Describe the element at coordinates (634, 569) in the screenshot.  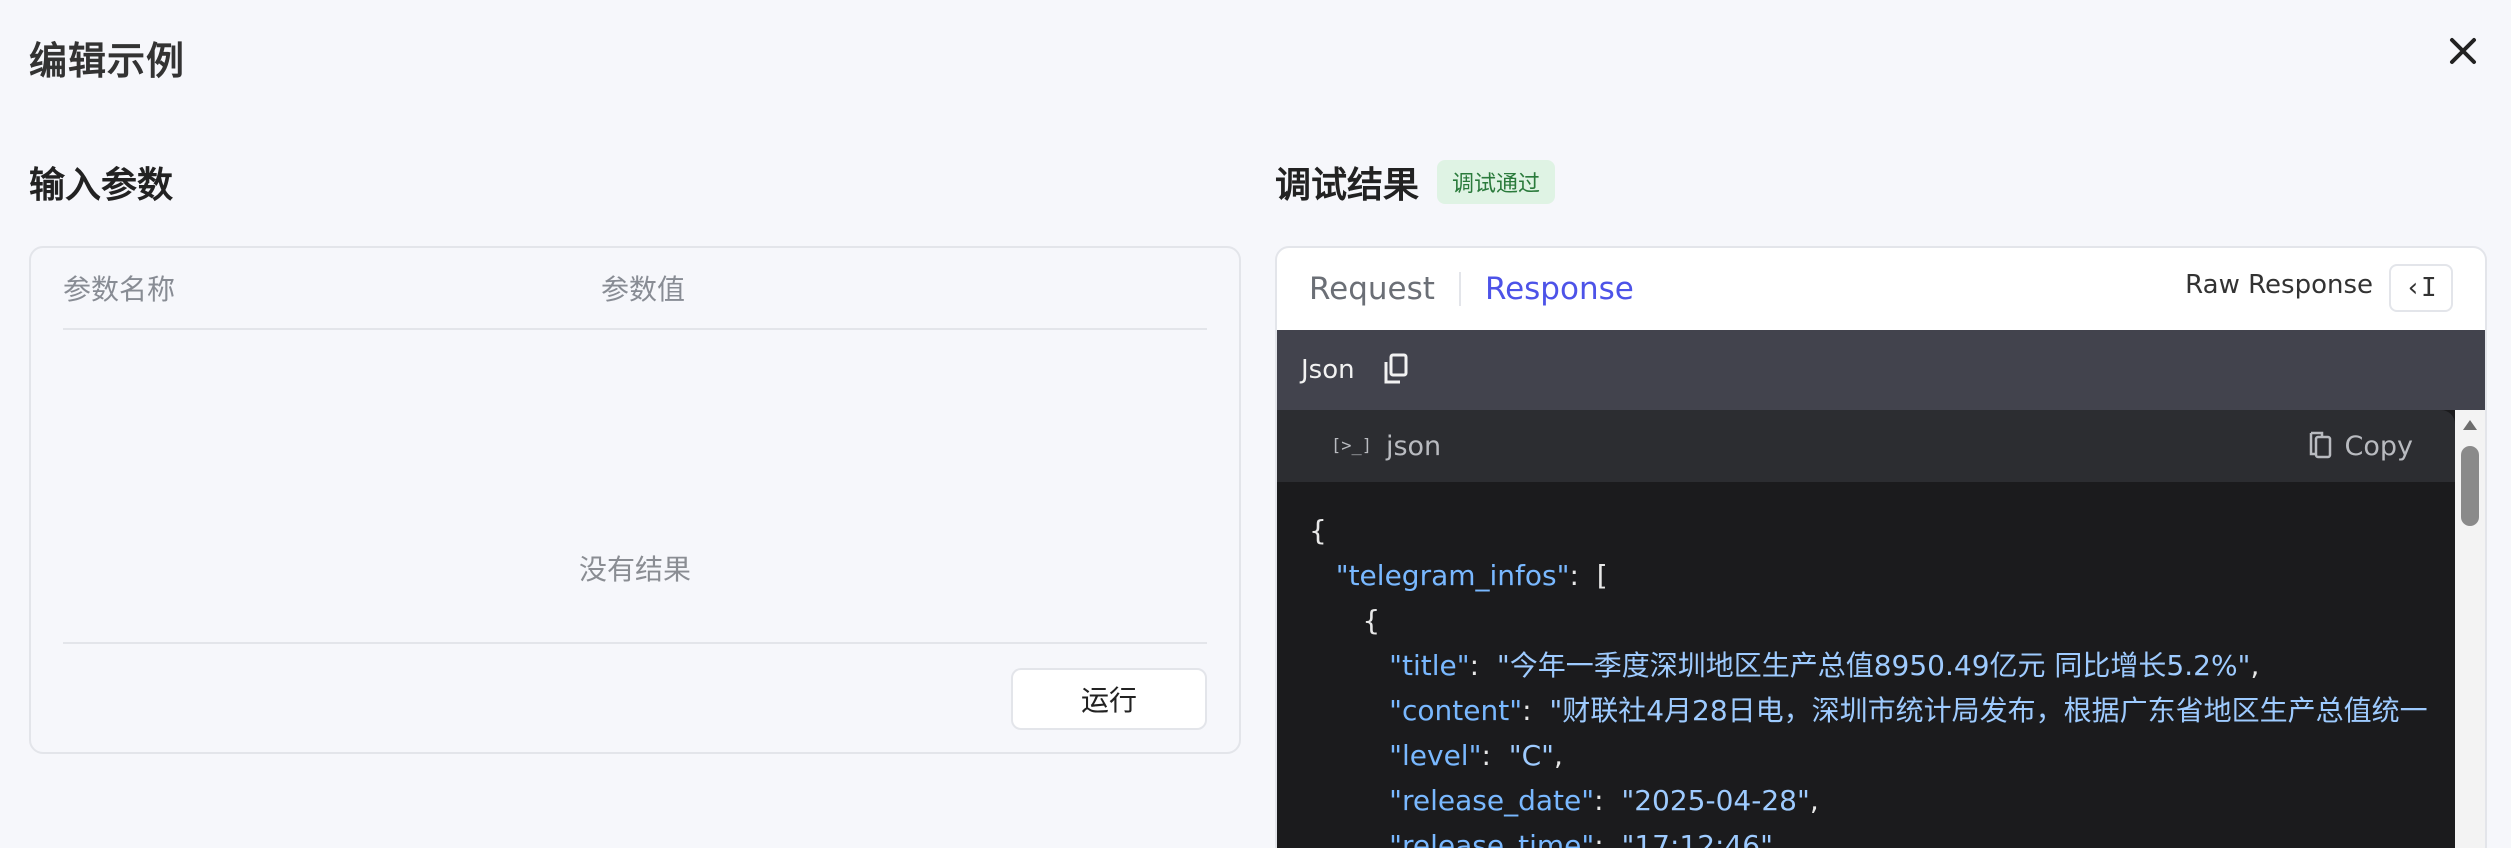
I see `empty-state-text: 没有结果` at that location.